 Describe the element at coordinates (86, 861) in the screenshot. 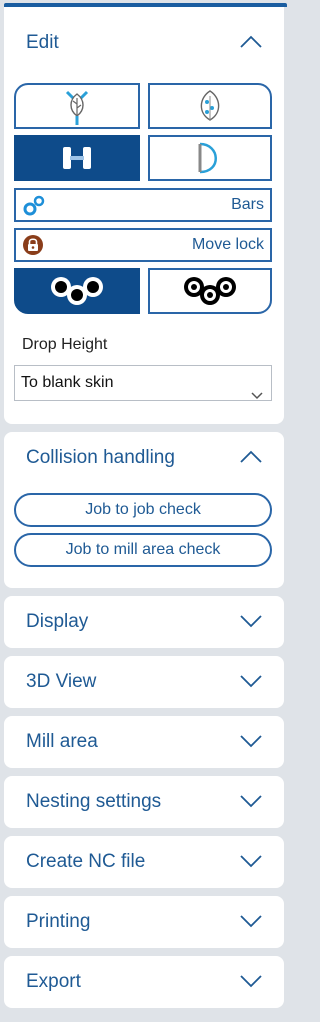

I see `create-nc-file-title: Create NC file` at that location.